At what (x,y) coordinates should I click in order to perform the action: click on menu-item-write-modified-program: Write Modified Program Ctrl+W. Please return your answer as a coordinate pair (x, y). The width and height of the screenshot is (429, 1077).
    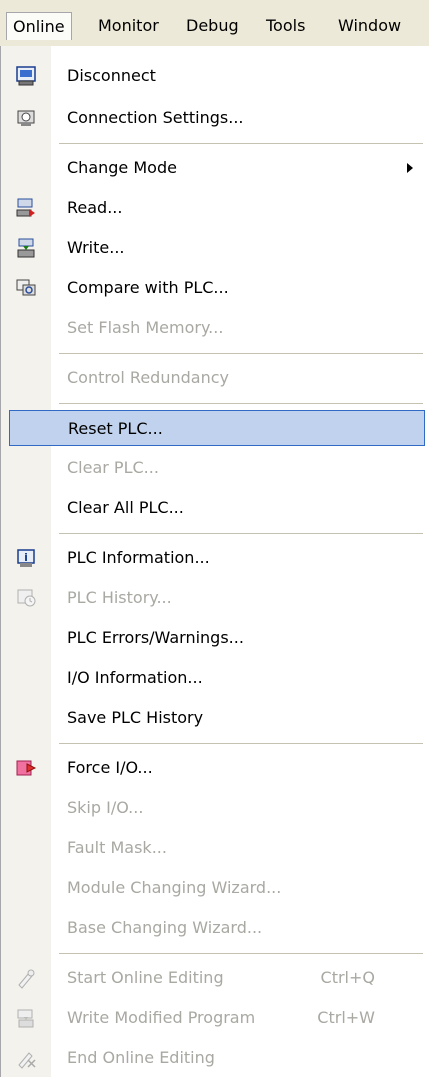
    Looking at the image, I should click on (217, 1018).